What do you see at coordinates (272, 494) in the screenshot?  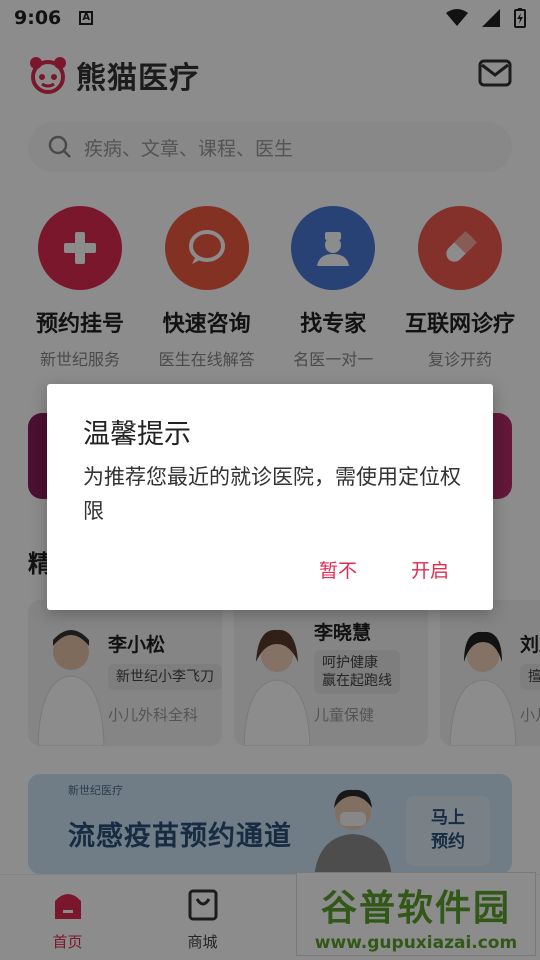 I see `dialog-message: 为推荐您最近的就诊医院，需使用定位权限` at bounding box center [272, 494].